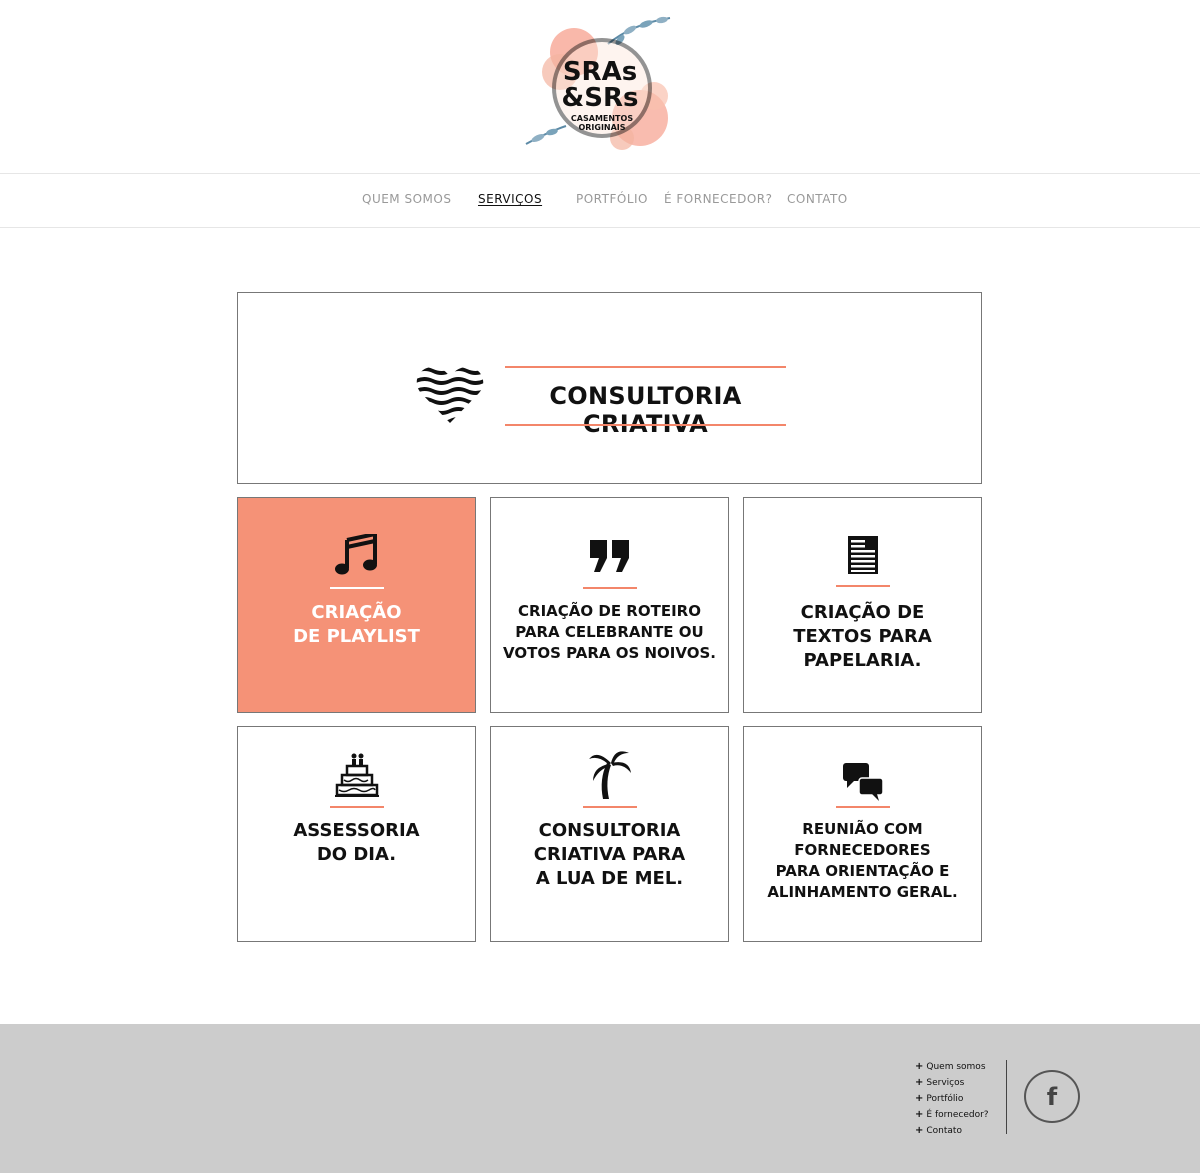 This screenshot has width=1200, height=1173. I want to click on card-text: CRIAÇÃO DE TEXTOS PARA PAPELARIA., so click(862, 636).